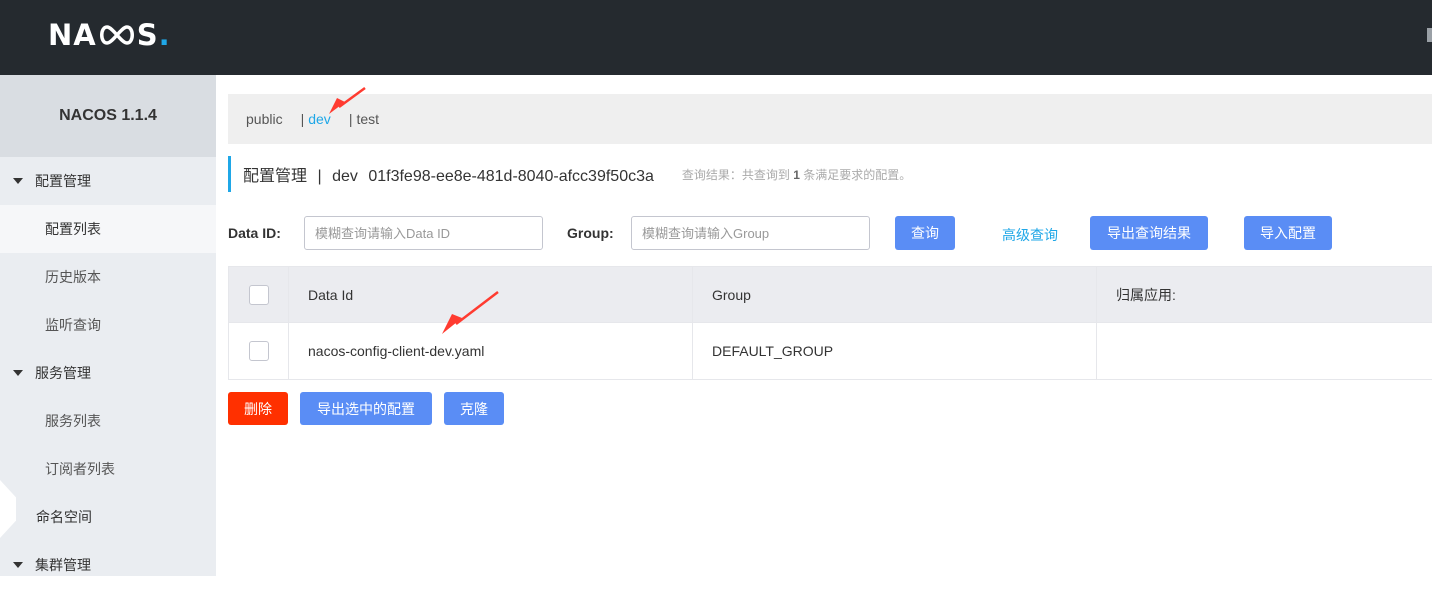 Image resolution: width=1432 pixels, height=589 pixels. I want to click on clone-button: 克隆, so click(474, 408).